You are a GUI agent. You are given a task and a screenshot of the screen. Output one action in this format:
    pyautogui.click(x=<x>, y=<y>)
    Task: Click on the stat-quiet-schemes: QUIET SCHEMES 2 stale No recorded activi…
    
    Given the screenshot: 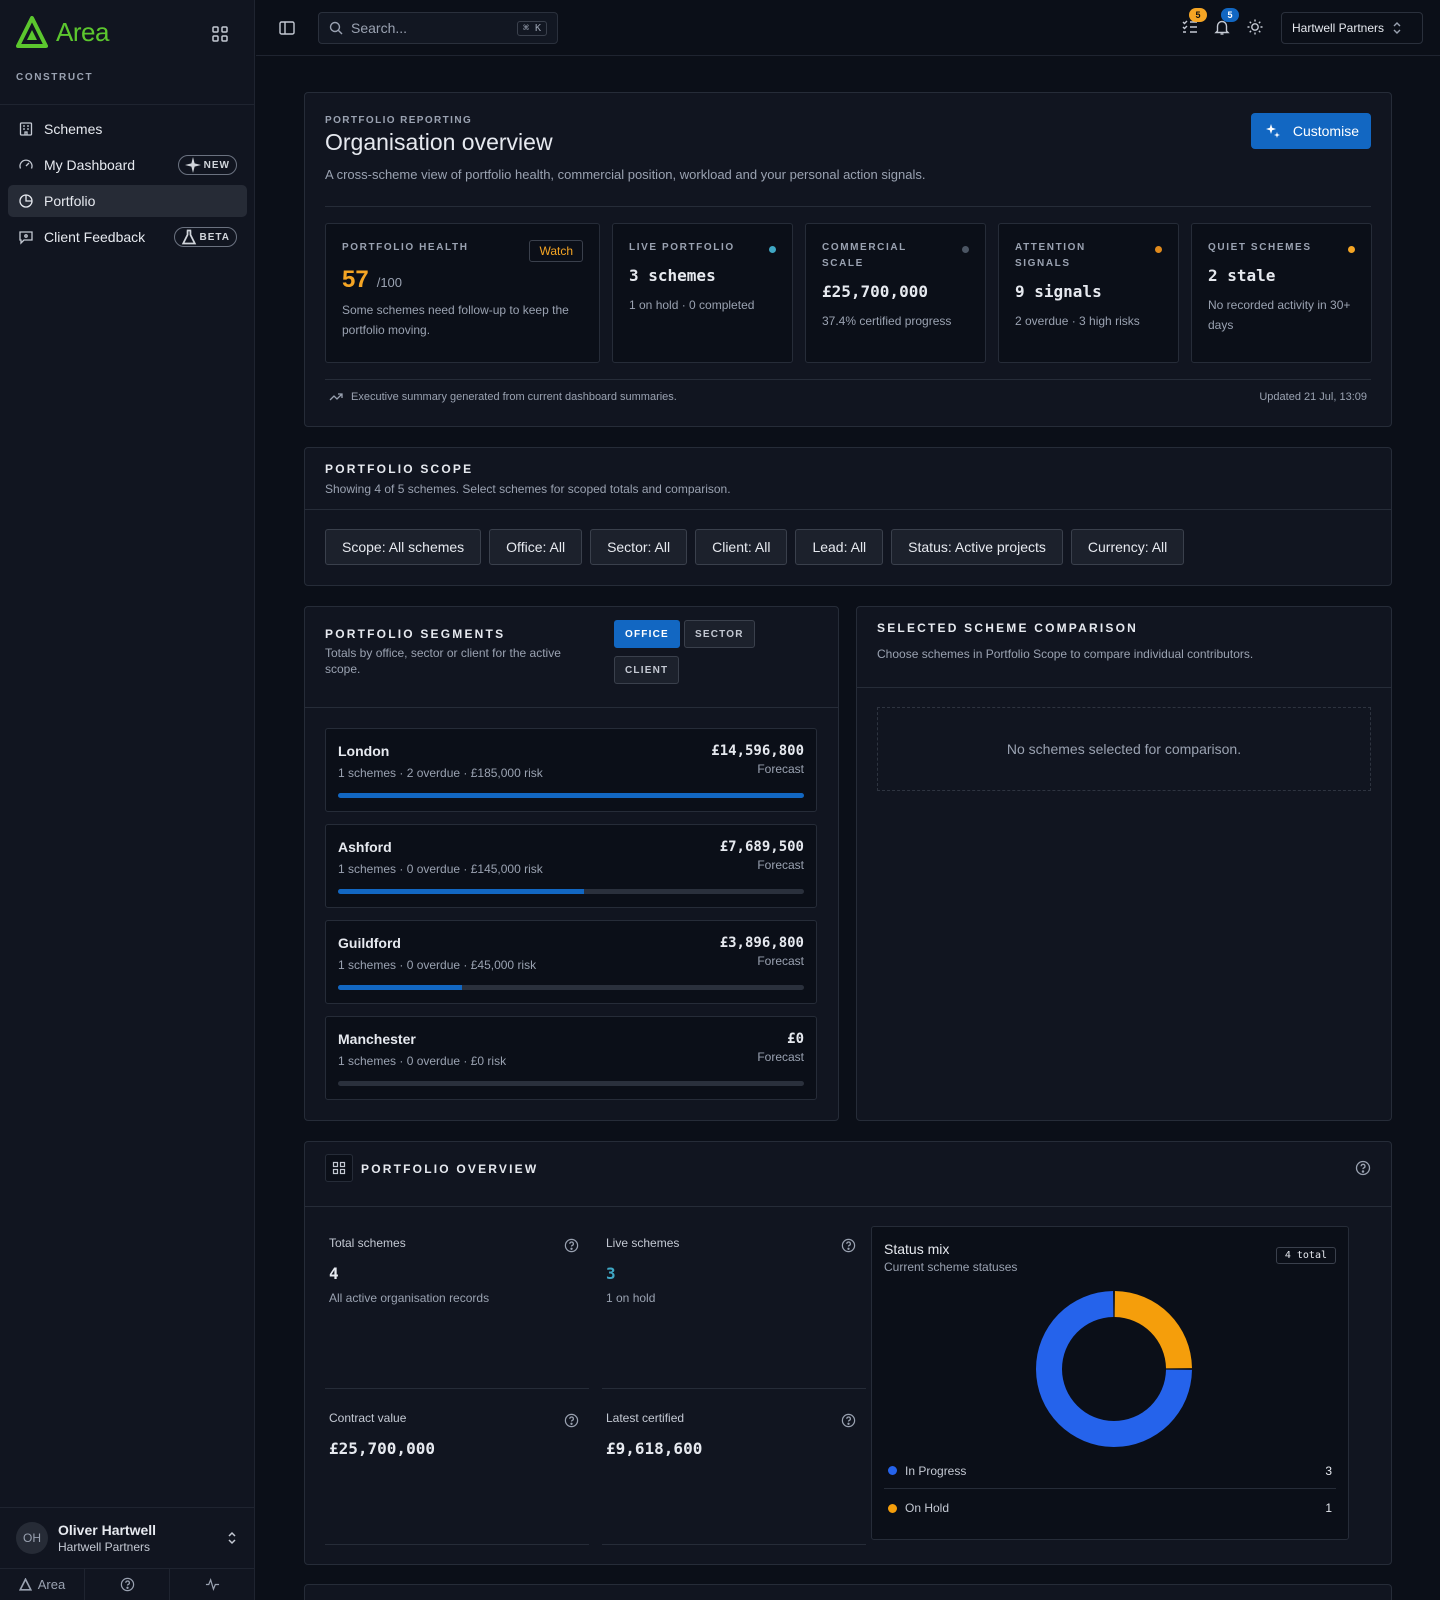 What is the action you would take?
    pyautogui.click(x=1281, y=293)
    